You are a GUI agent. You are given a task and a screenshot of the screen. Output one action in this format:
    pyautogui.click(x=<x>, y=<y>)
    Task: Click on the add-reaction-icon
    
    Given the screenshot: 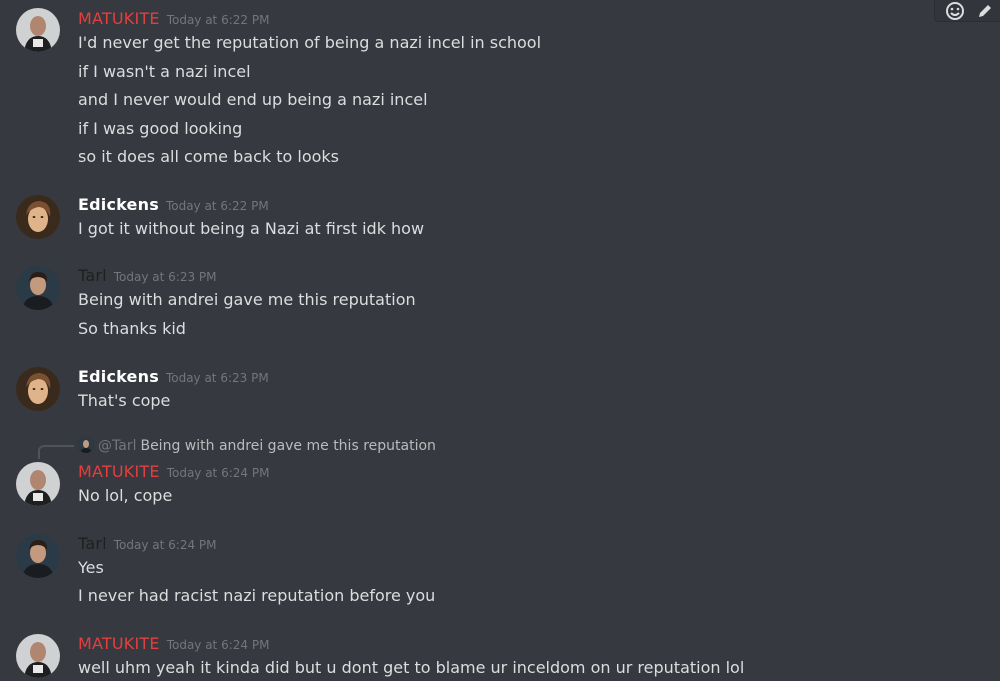 What is the action you would take?
    pyautogui.click(x=955, y=11)
    